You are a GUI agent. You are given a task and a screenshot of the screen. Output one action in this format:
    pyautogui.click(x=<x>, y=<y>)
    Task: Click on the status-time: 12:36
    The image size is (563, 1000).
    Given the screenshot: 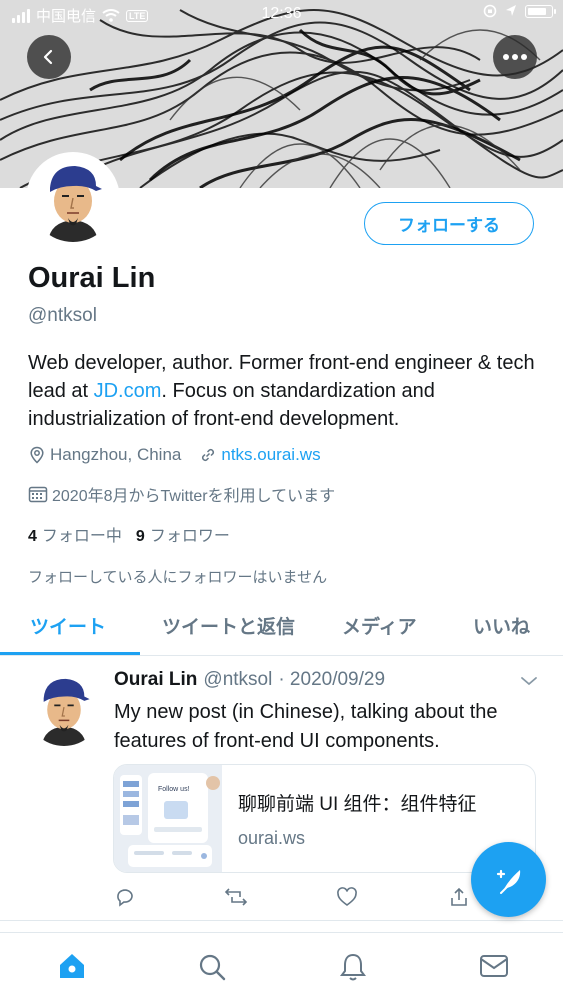 What is the action you would take?
    pyautogui.click(x=281, y=13)
    